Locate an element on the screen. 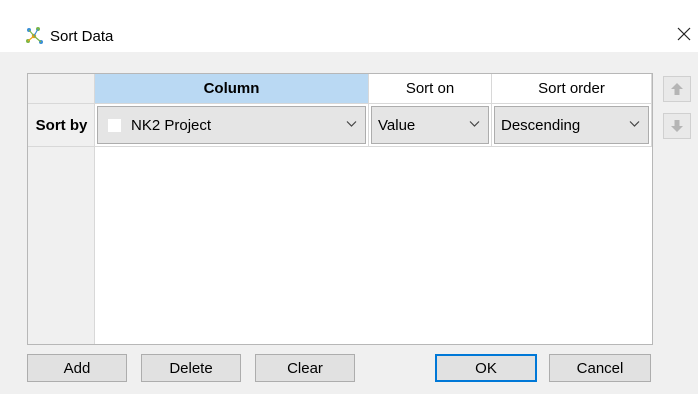  cell-sort-on: Value is located at coordinates (430, 125).